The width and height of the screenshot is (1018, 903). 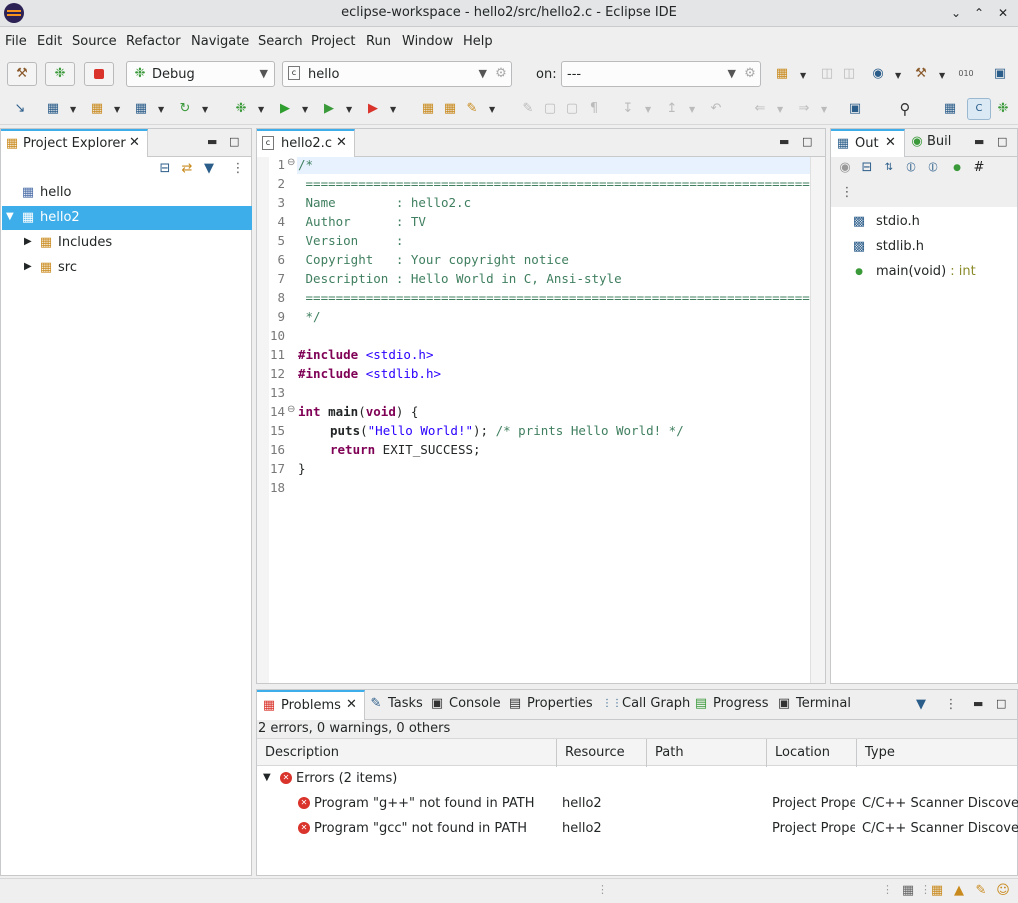 What do you see at coordinates (827, 74) in the screenshot?
I see `save-icon: ◫` at bounding box center [827, 74].